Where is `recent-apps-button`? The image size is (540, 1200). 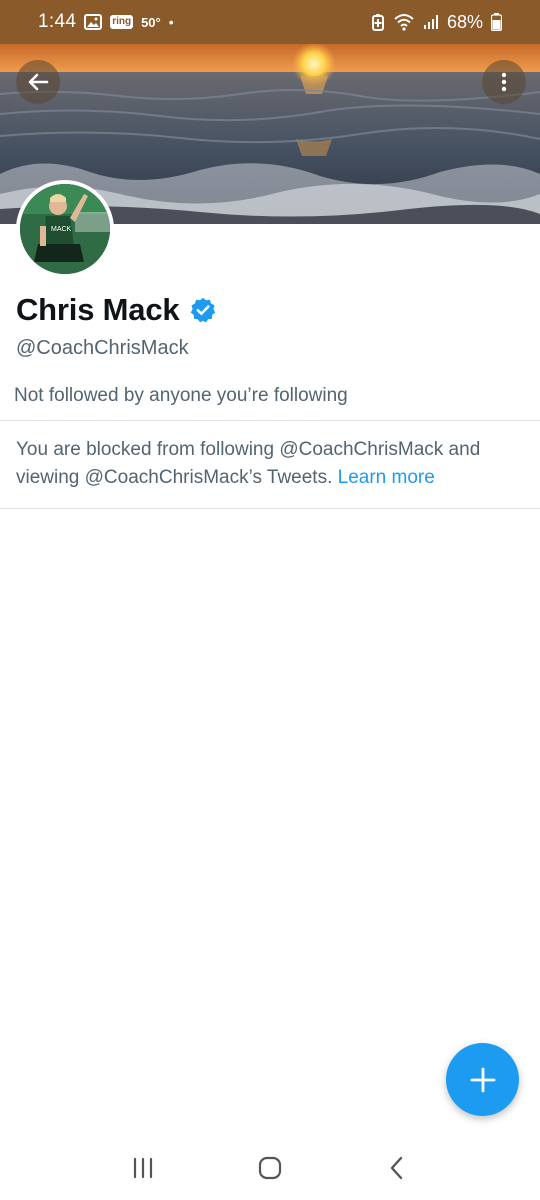
recent-apps-button is located at coordinates (143, 1168).